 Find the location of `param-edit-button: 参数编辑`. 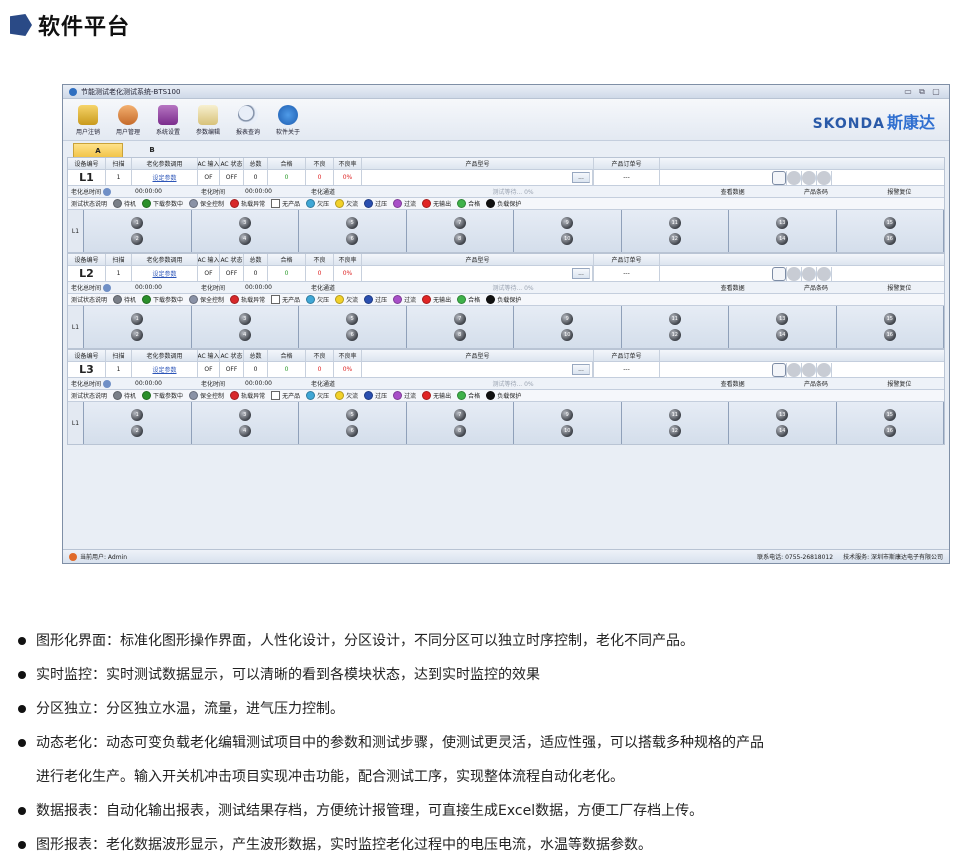

param-edit-button: 参数编辑 is located at coordinates (208, 120).